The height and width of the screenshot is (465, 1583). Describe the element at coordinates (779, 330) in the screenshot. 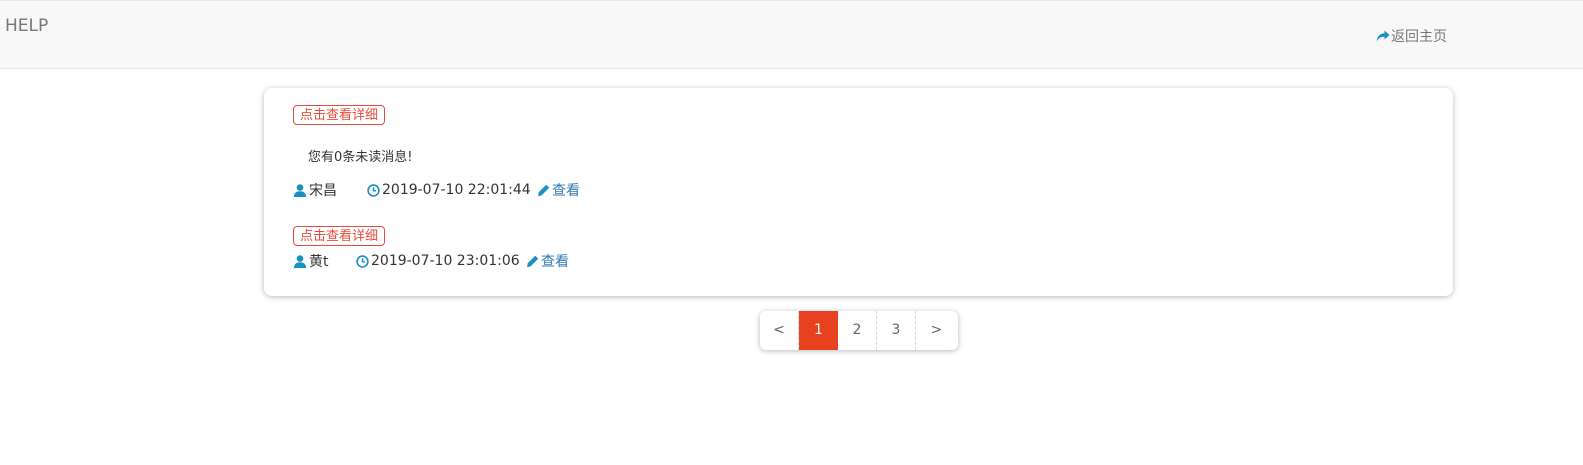

I see `prev-page-button: <` at that location.